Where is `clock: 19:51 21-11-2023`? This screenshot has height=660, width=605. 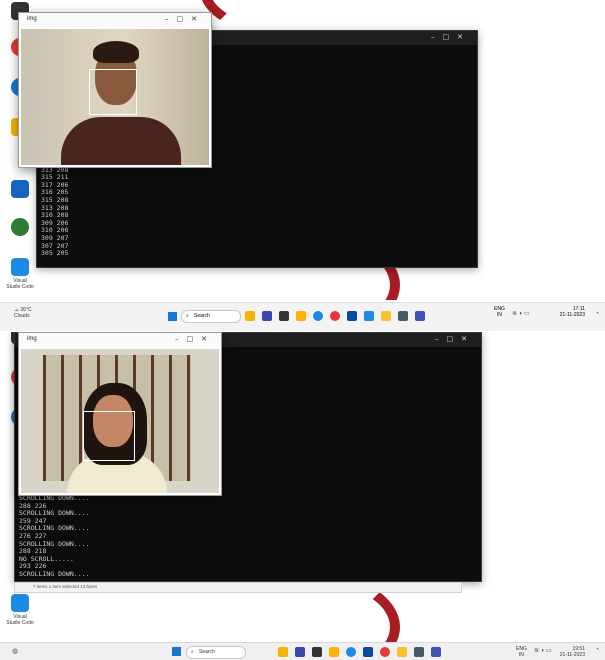 clock: 19:51 21-11-2023 is located at coordinates (572, 652).